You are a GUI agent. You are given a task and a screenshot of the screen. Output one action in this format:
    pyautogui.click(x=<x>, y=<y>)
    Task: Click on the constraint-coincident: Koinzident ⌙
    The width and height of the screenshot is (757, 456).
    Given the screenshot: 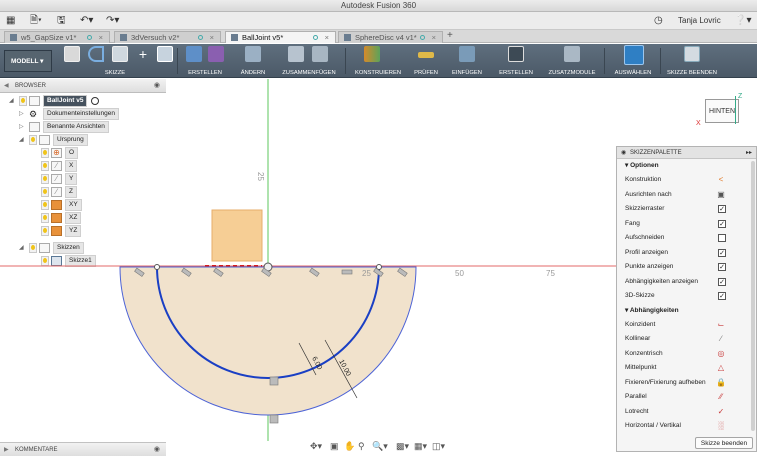 What is the action you would take?
    pyautogui.click(x=686, y=325)
    